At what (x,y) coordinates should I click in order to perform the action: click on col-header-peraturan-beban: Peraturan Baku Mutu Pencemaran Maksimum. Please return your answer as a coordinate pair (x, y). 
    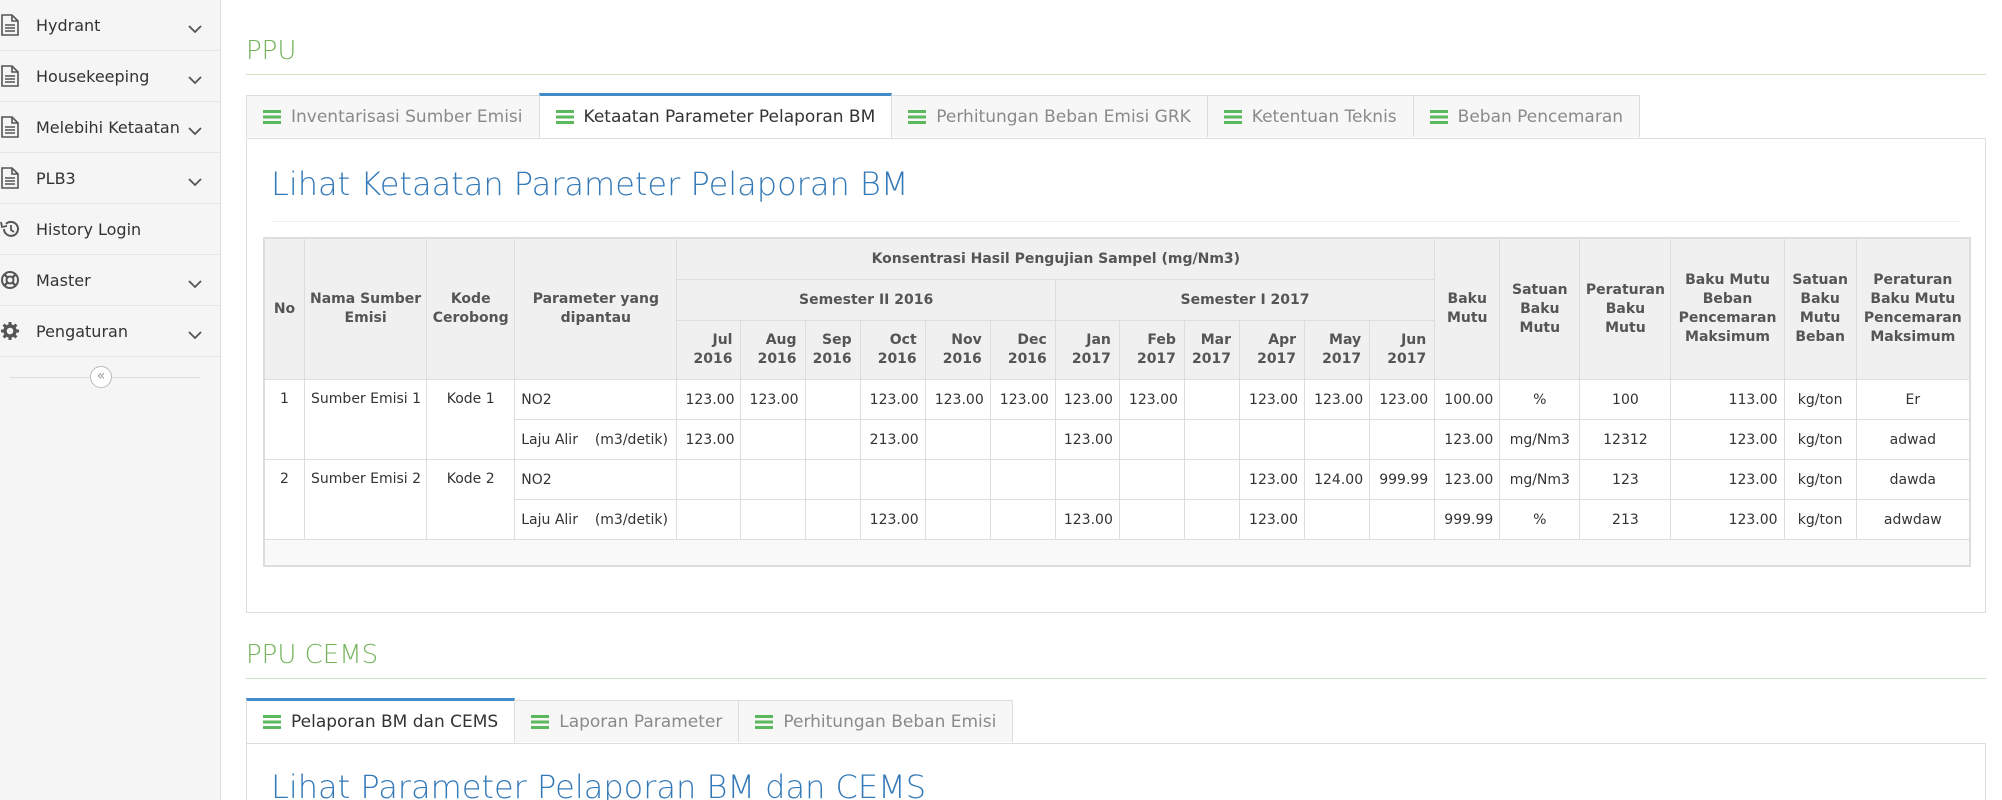
    Looking at the image, I should click on (1913, 309).